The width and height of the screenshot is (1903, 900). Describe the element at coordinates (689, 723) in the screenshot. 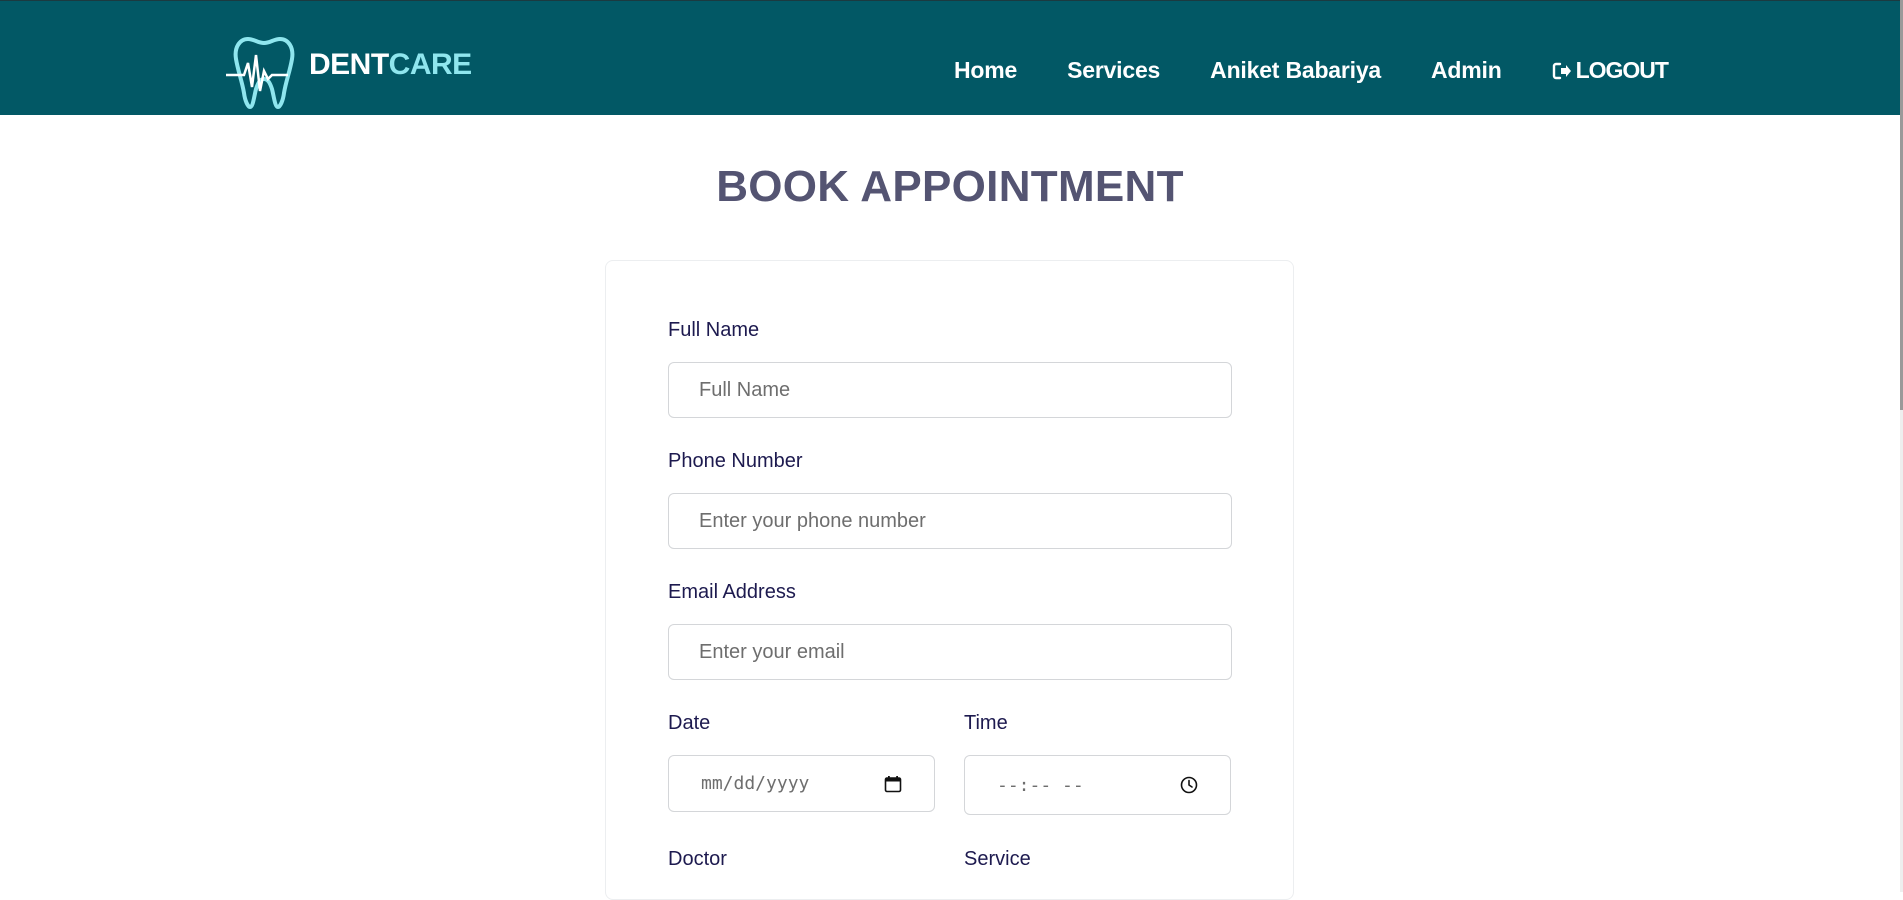

I see `date-label: Date` at that location.